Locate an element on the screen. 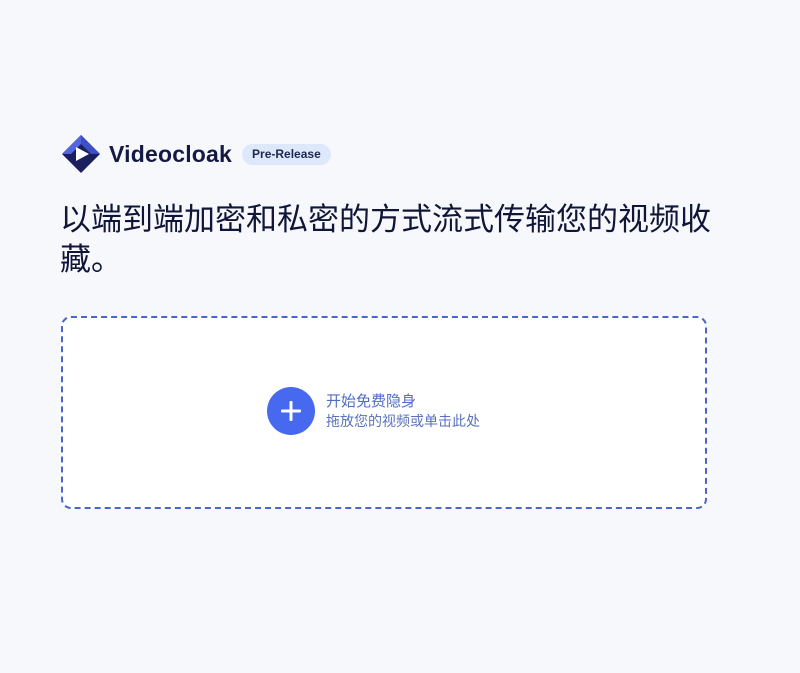 The image size is (800, 673). plus-icon is located at coordinates (291, 411).